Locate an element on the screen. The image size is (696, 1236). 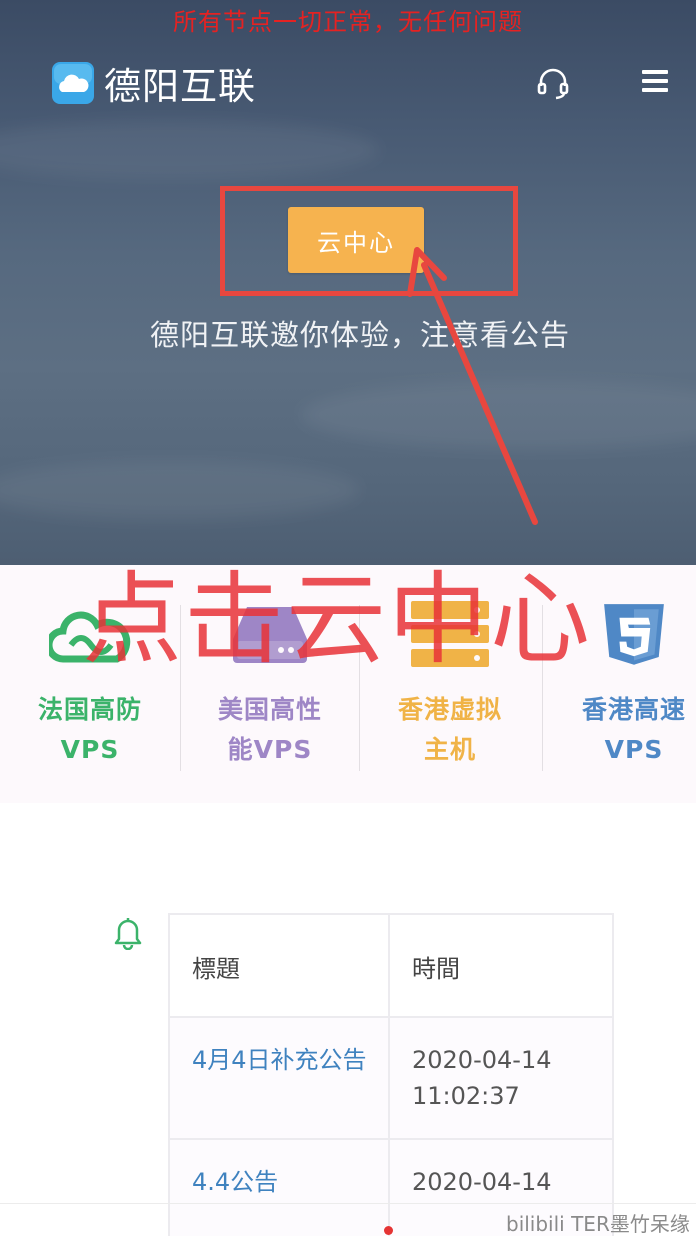
cloud-logo-icon is located at coordinates (73, 83).